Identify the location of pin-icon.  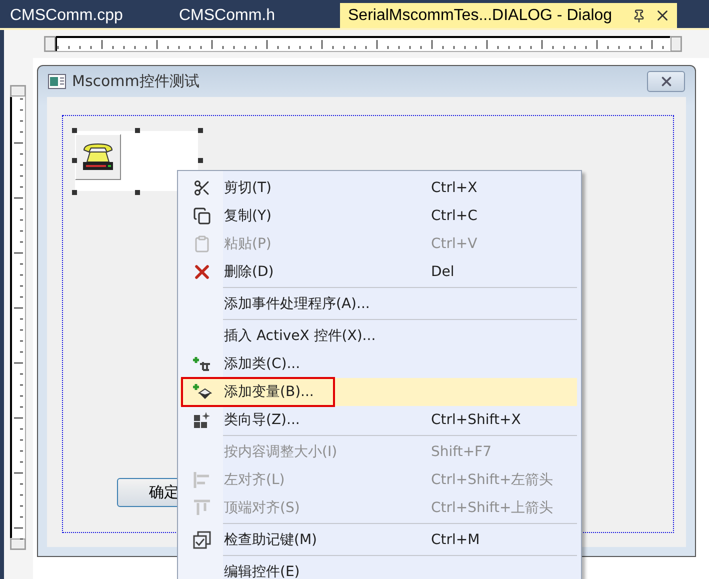
(639, 15).